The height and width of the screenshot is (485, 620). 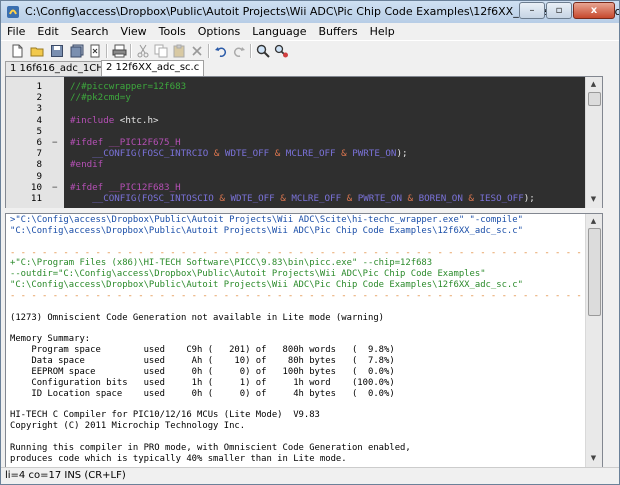 What do you see at coordinates (17, 51) in the screenshot?
I see `new-file-icon` at bounding box center [17, 51].